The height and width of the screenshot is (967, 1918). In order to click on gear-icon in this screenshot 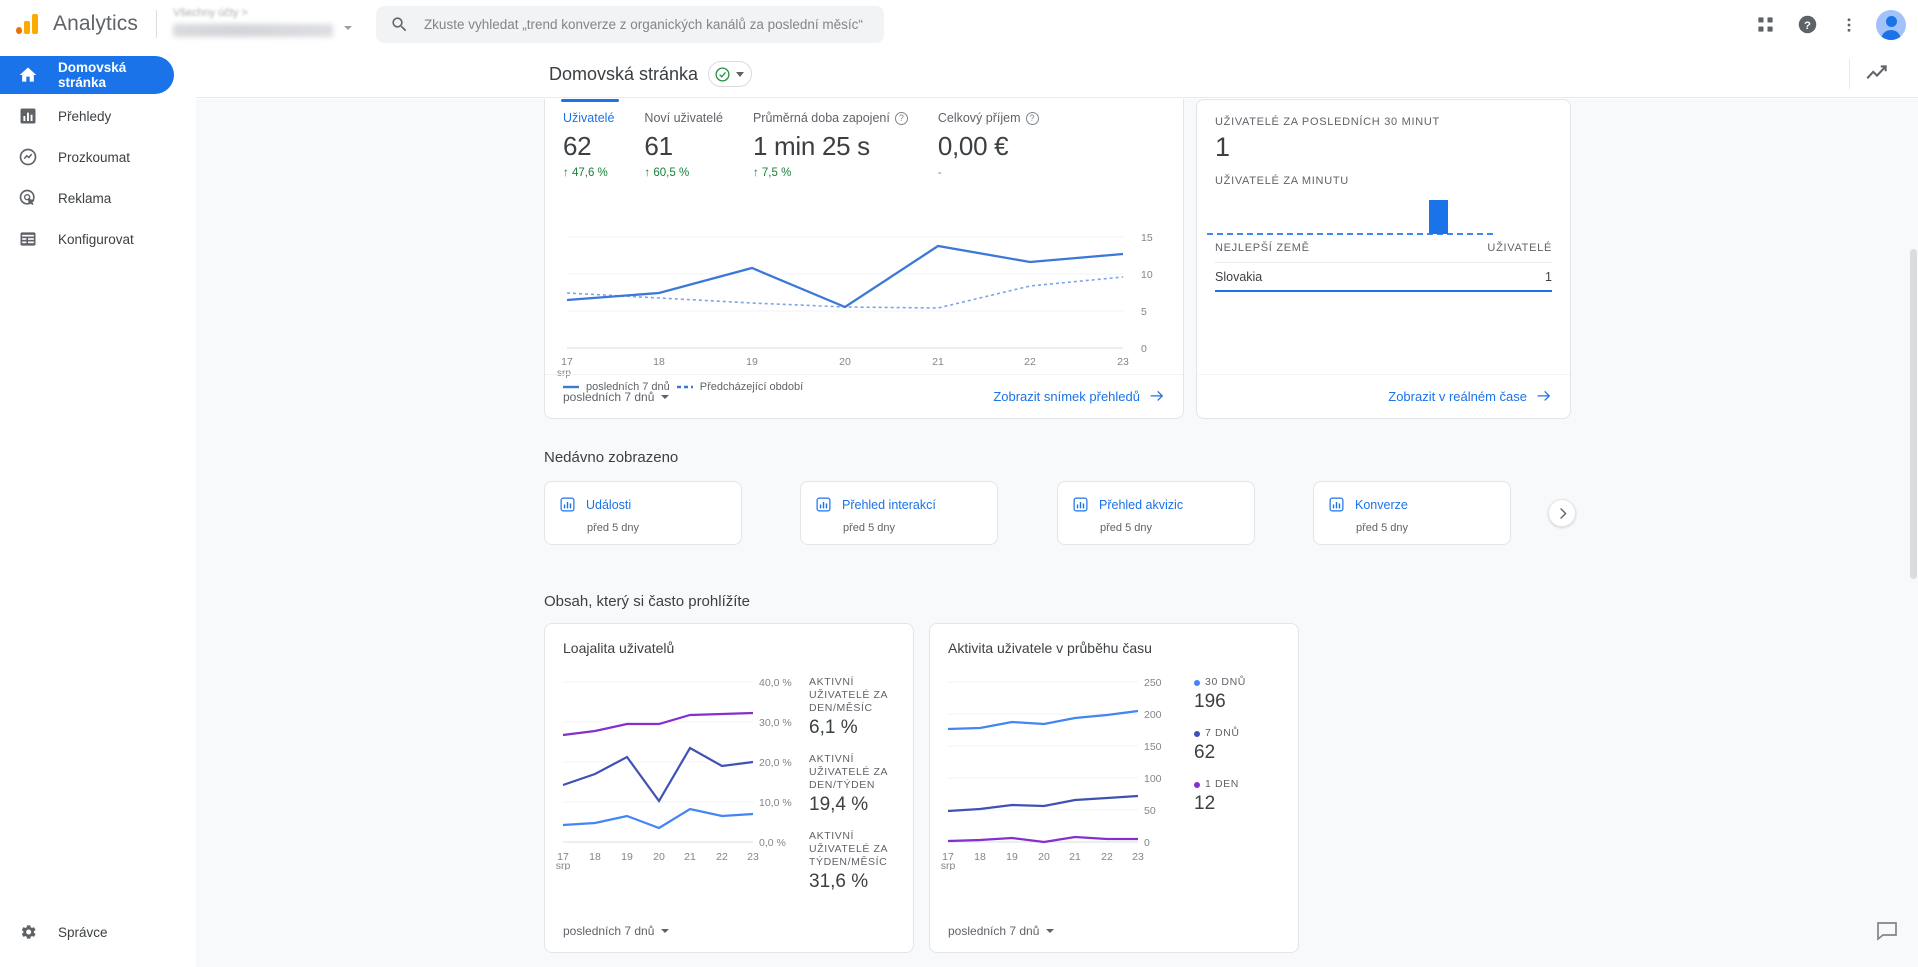, I will do `click(28, 932)`.